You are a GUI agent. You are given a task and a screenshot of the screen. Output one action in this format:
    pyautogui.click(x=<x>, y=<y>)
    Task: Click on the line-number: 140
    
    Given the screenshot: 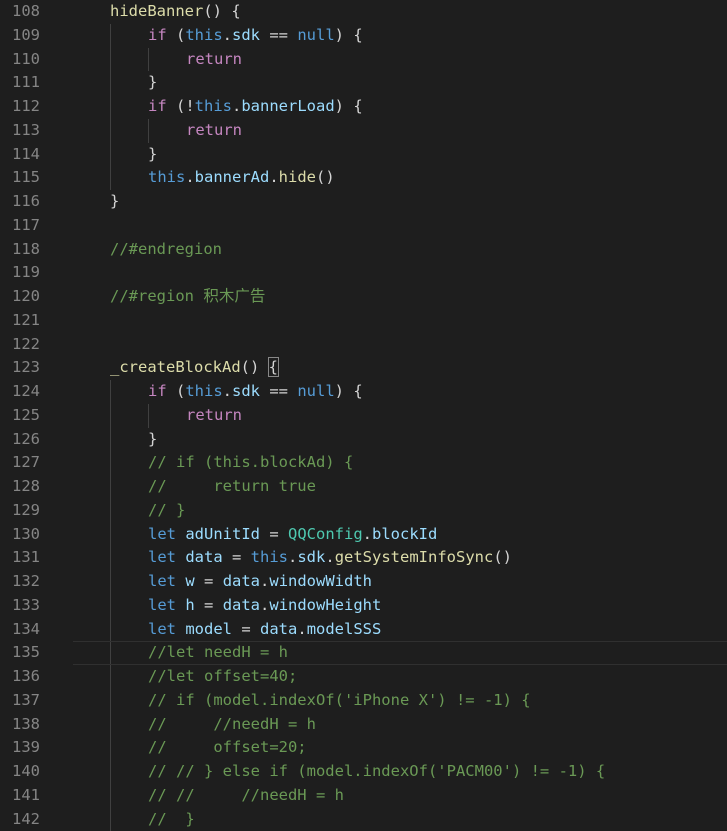 What is the action you would take?
    pyautogui.click(x=26, y=771)
    